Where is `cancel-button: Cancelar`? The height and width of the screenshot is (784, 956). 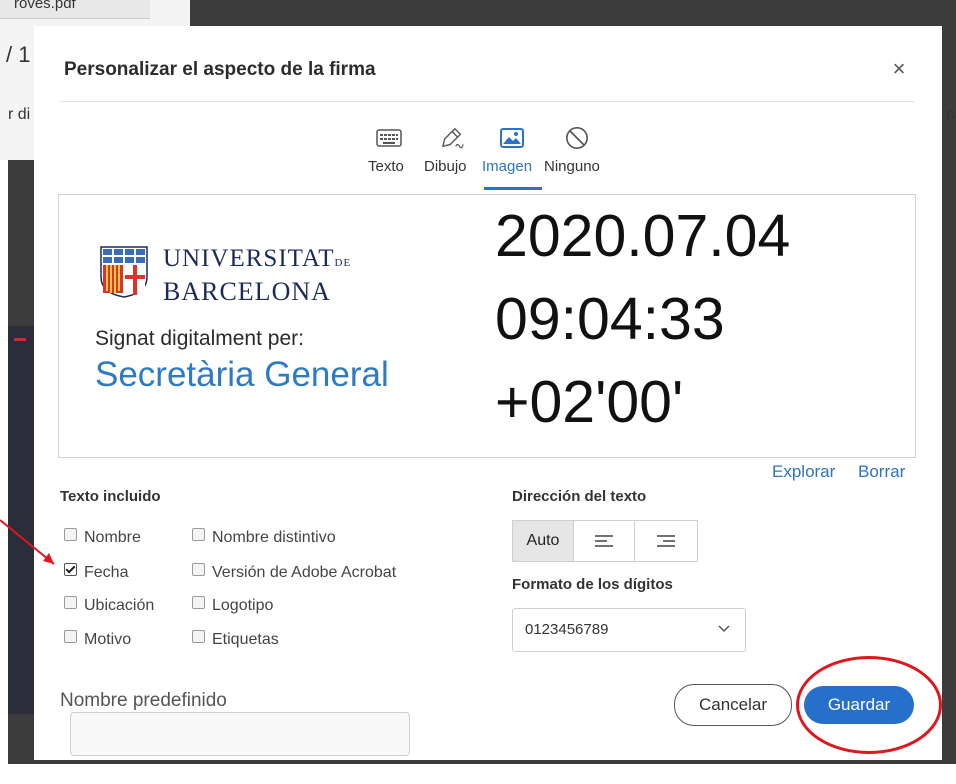 cancel-button: Cancelar is located at coordinates (733, 705).